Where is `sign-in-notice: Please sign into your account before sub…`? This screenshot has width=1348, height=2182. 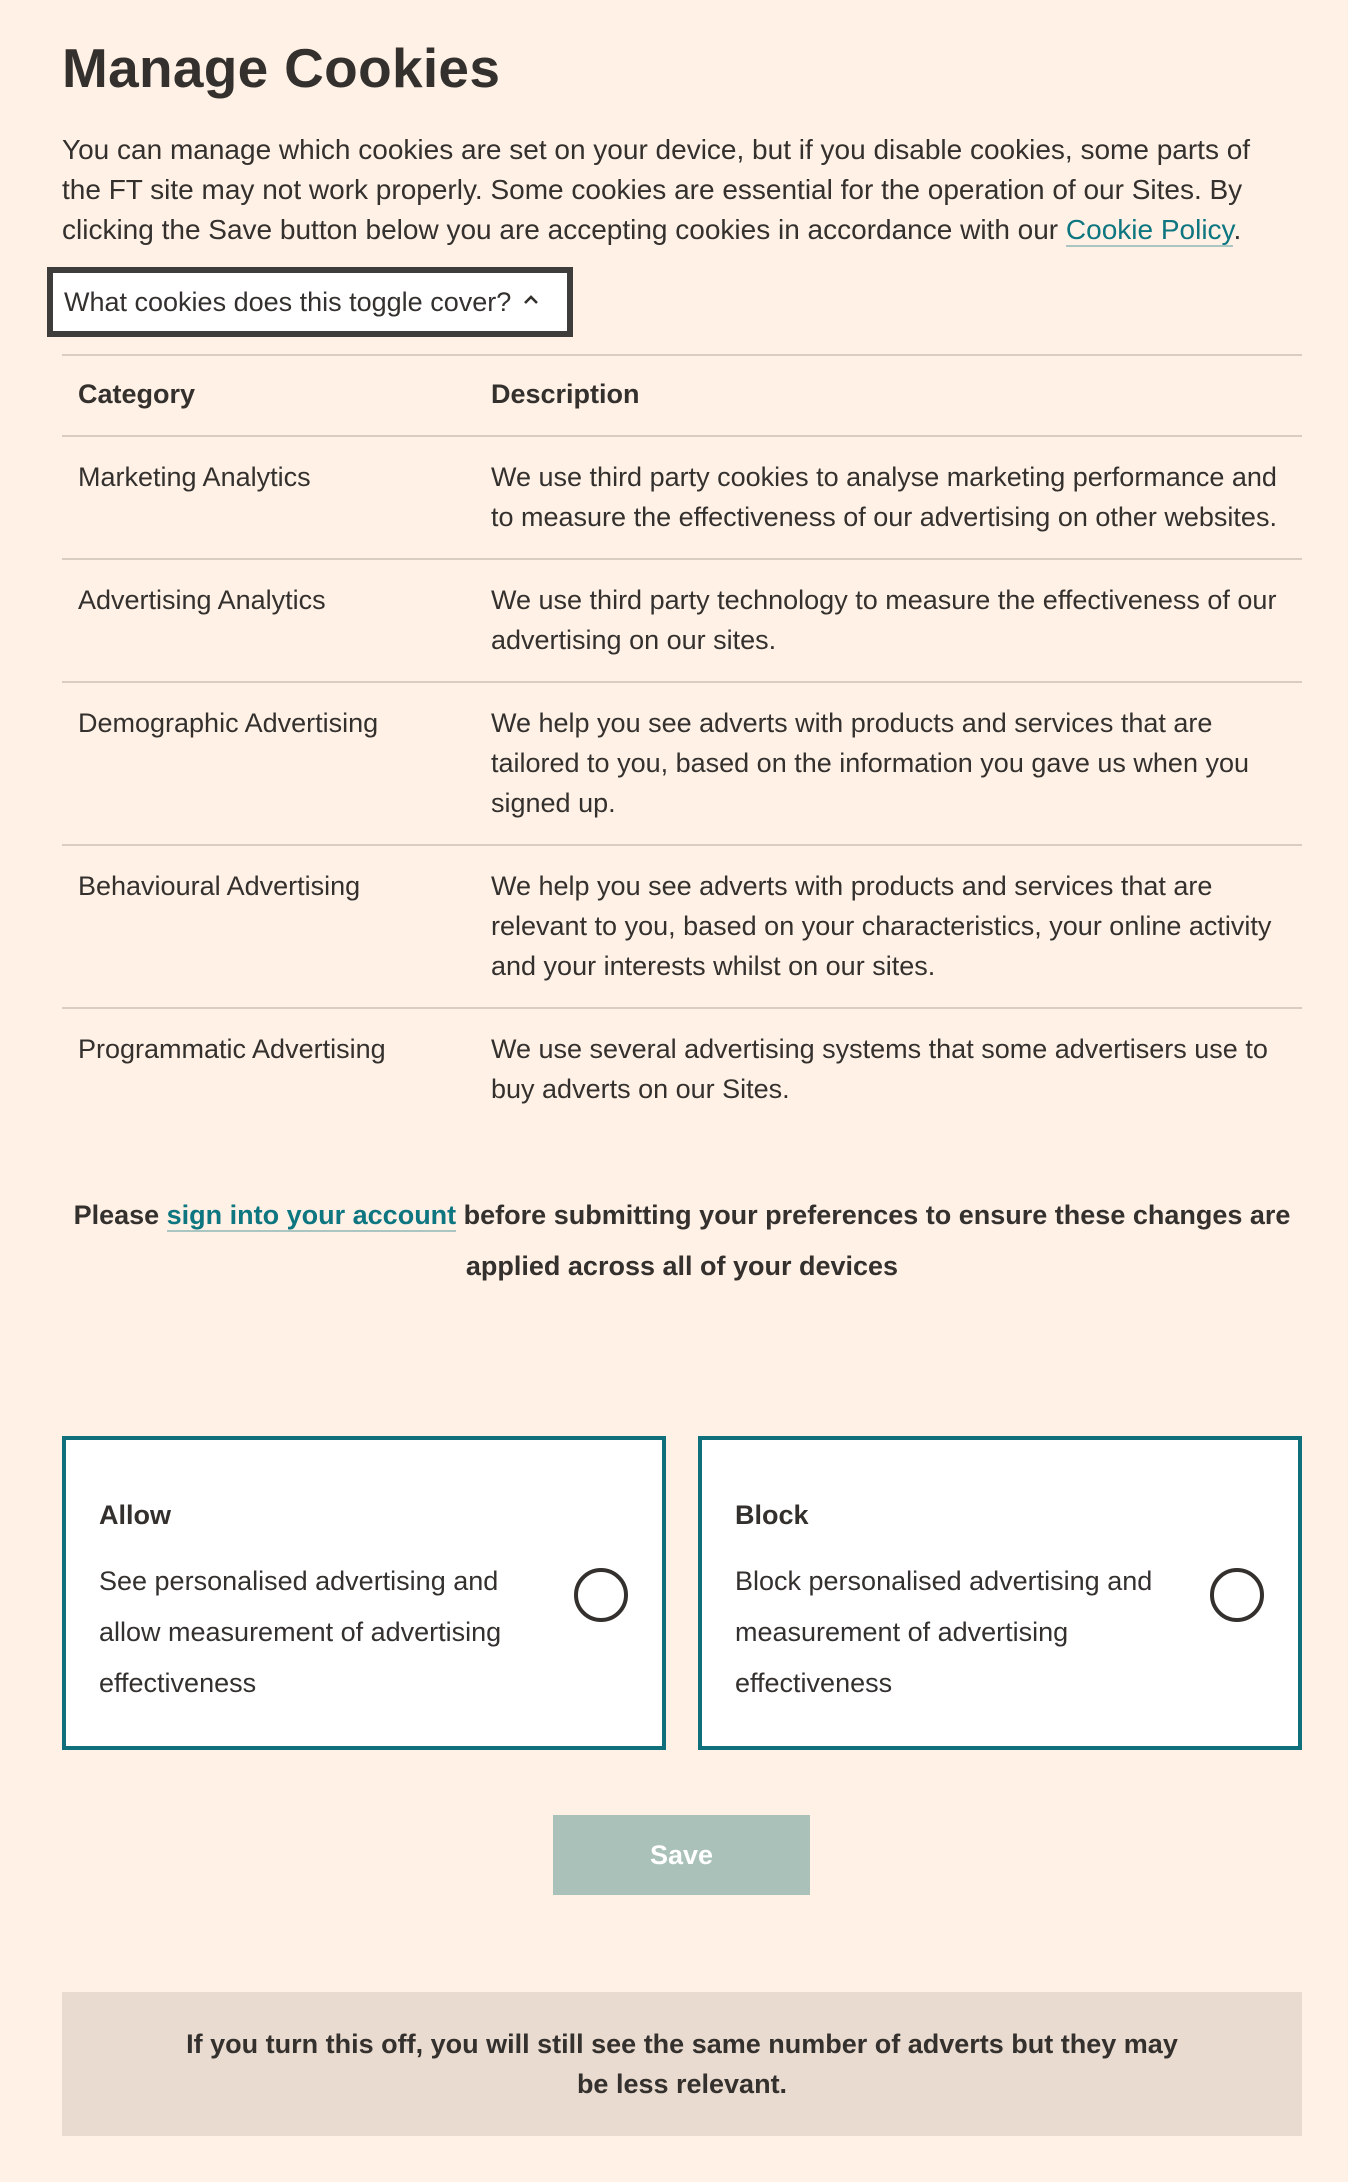 sign-in-notice: Please sign into your account before sub… is located at coordinates (682, 1241).